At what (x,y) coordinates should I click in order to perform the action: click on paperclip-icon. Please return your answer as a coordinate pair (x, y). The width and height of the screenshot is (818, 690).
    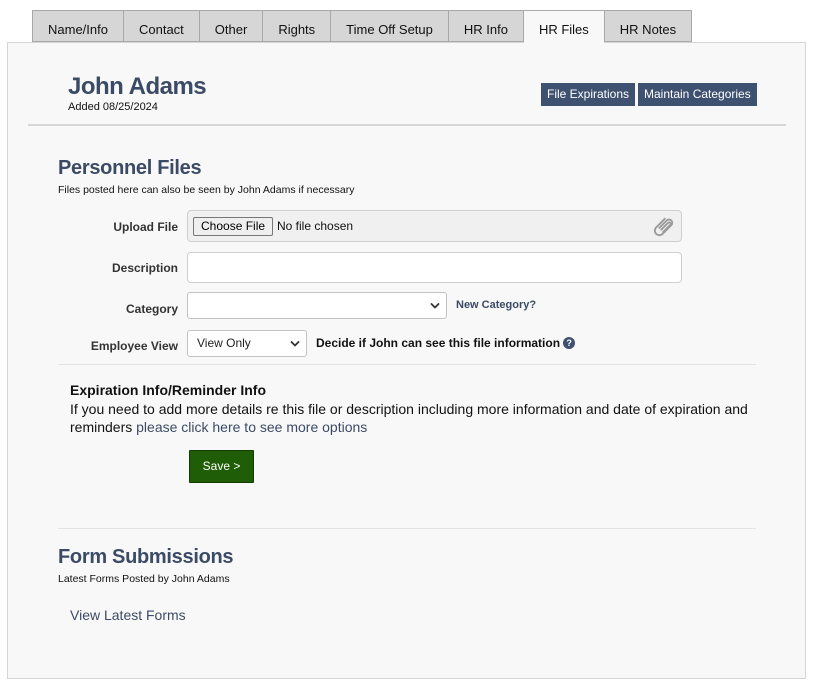
    Looking at the image, I should click on (663, 227).